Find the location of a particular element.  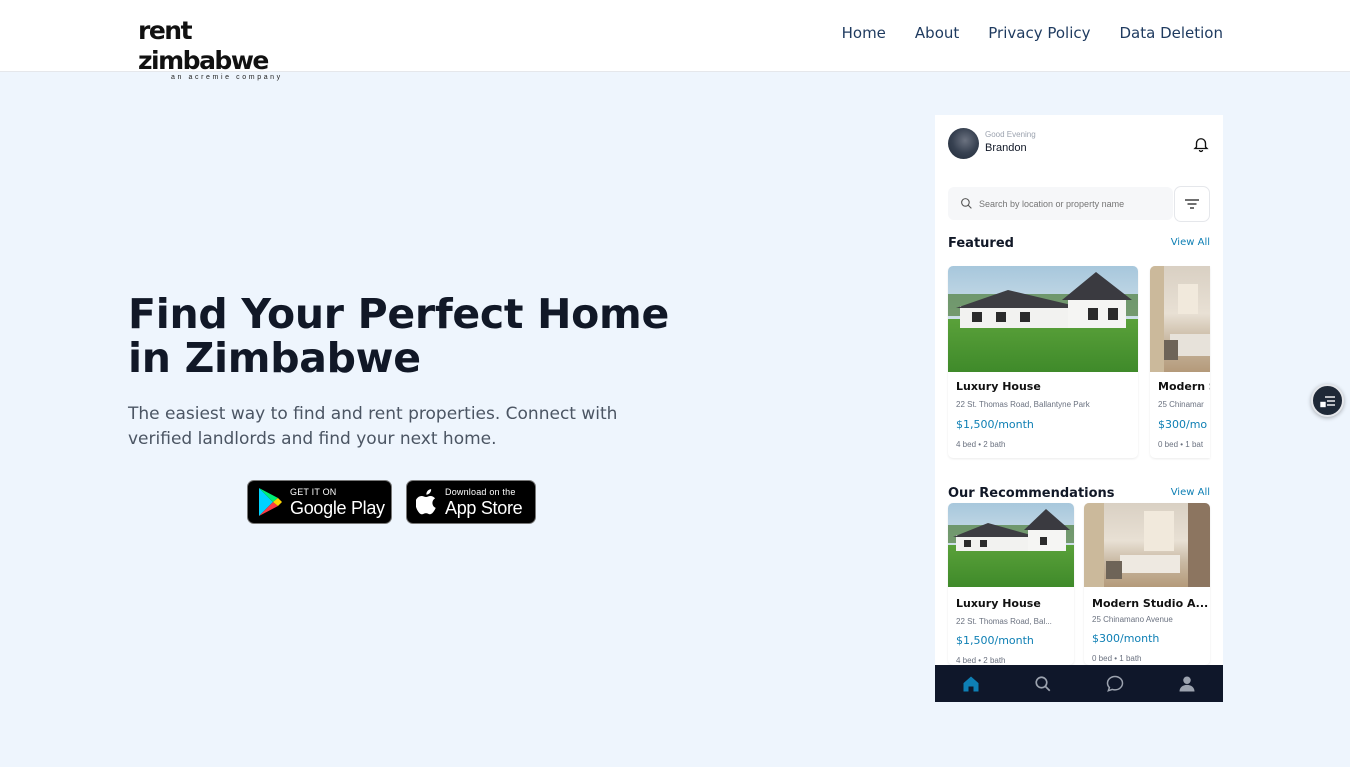

filter-icon is located at coordinates (1192, 204).